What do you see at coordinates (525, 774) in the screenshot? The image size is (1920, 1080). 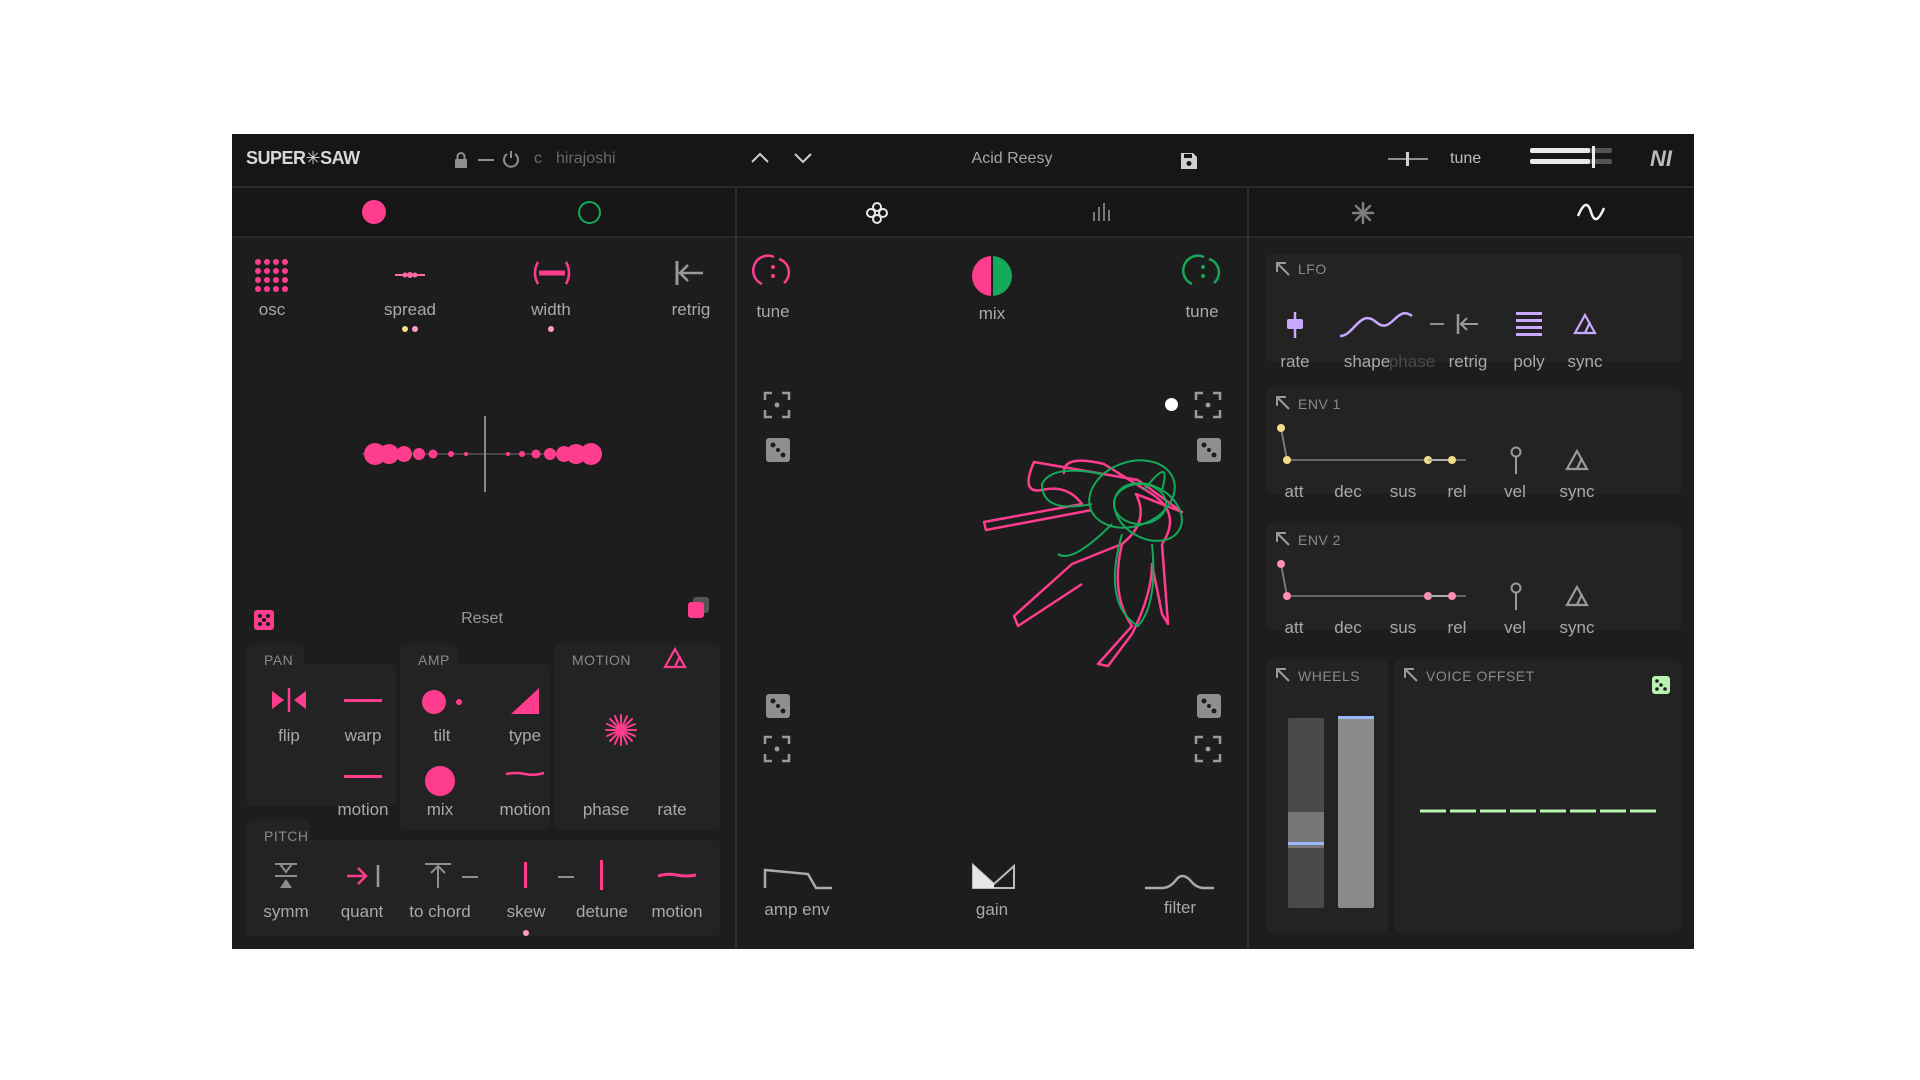 I see `amp-motion-control` at bounding box center [525, 774].